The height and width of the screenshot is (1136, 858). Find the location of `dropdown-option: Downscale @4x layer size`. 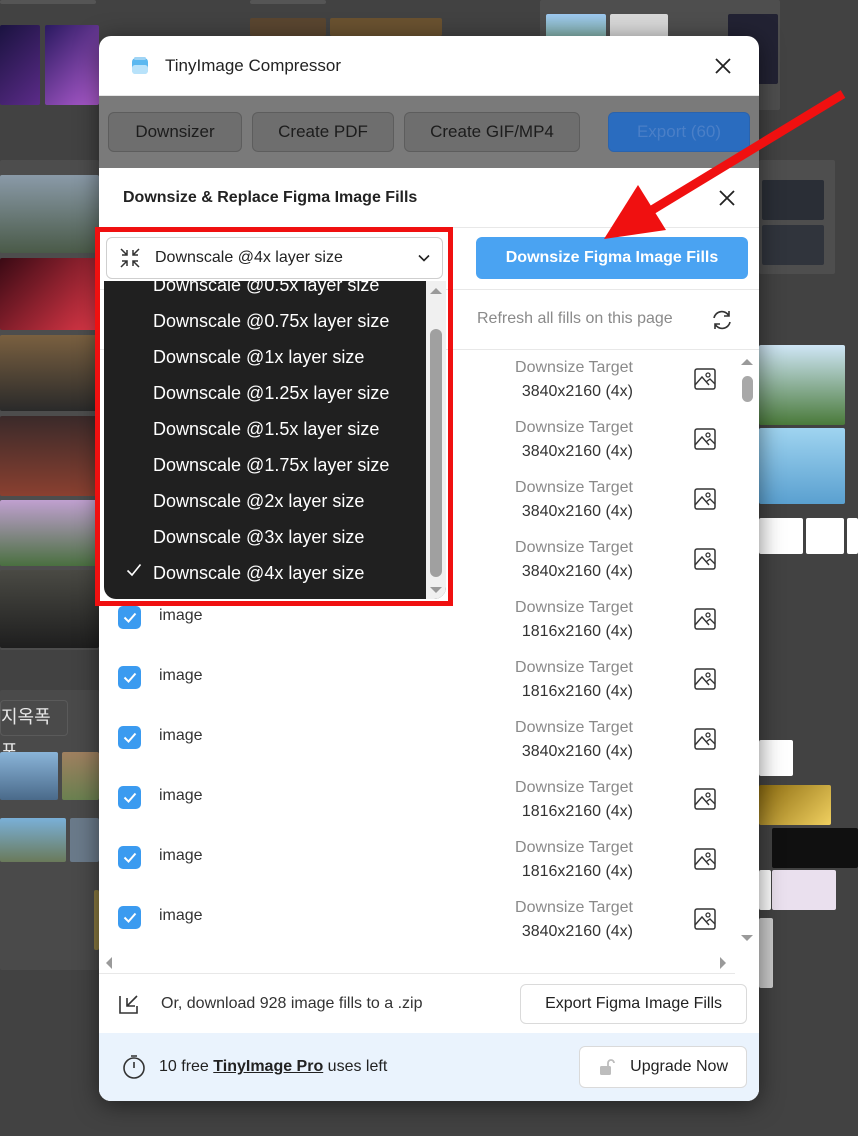

dropdown-option: Downscale @4x layer size is located at coordinates (265, 573).